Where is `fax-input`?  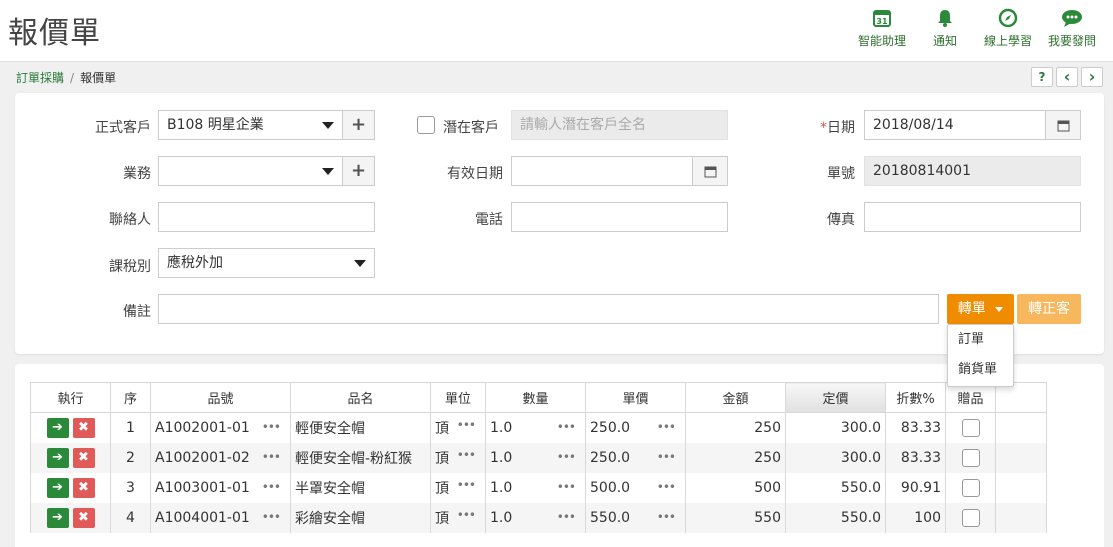 fax-input is located at coordinates (972, 217).